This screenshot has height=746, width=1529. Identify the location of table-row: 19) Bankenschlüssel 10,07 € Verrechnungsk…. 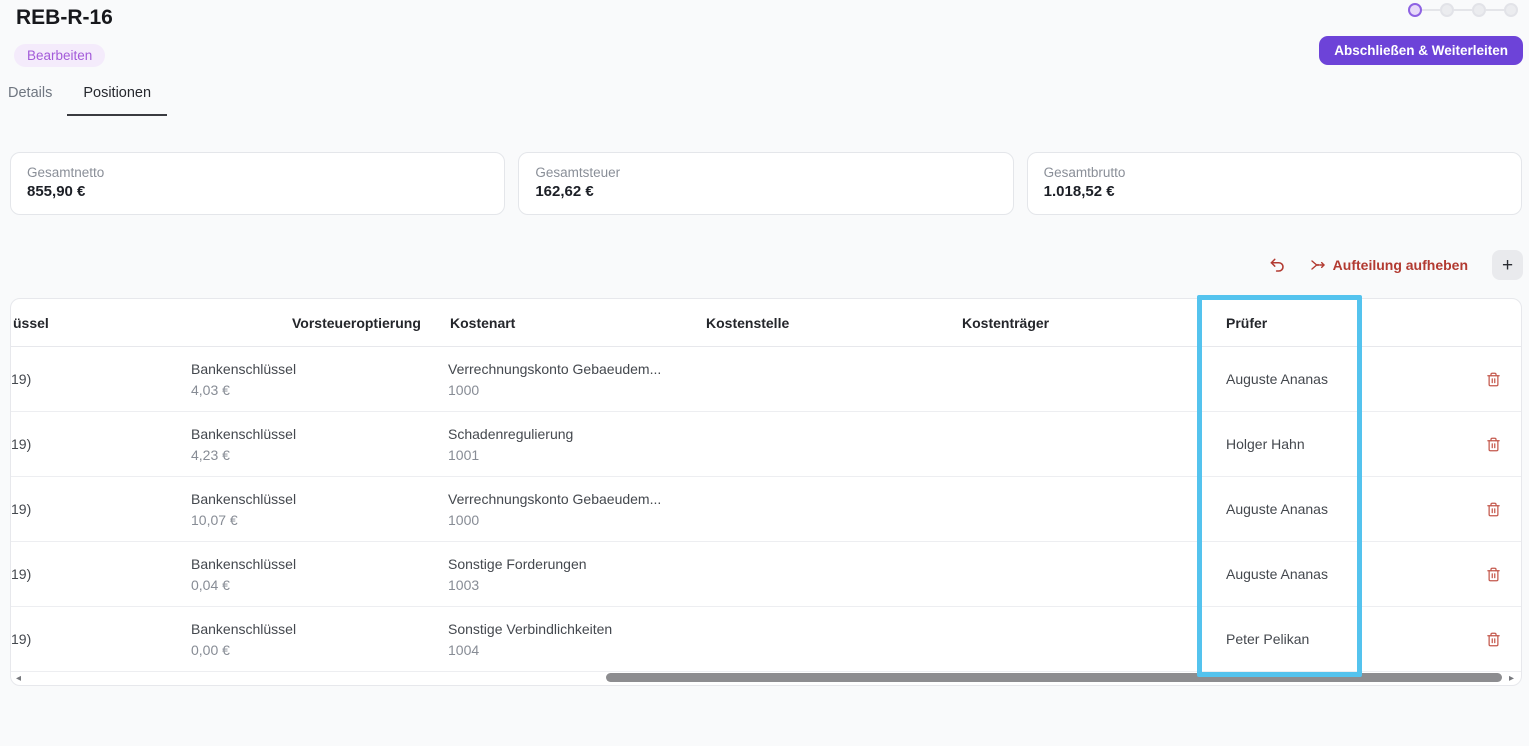
(766, 509).